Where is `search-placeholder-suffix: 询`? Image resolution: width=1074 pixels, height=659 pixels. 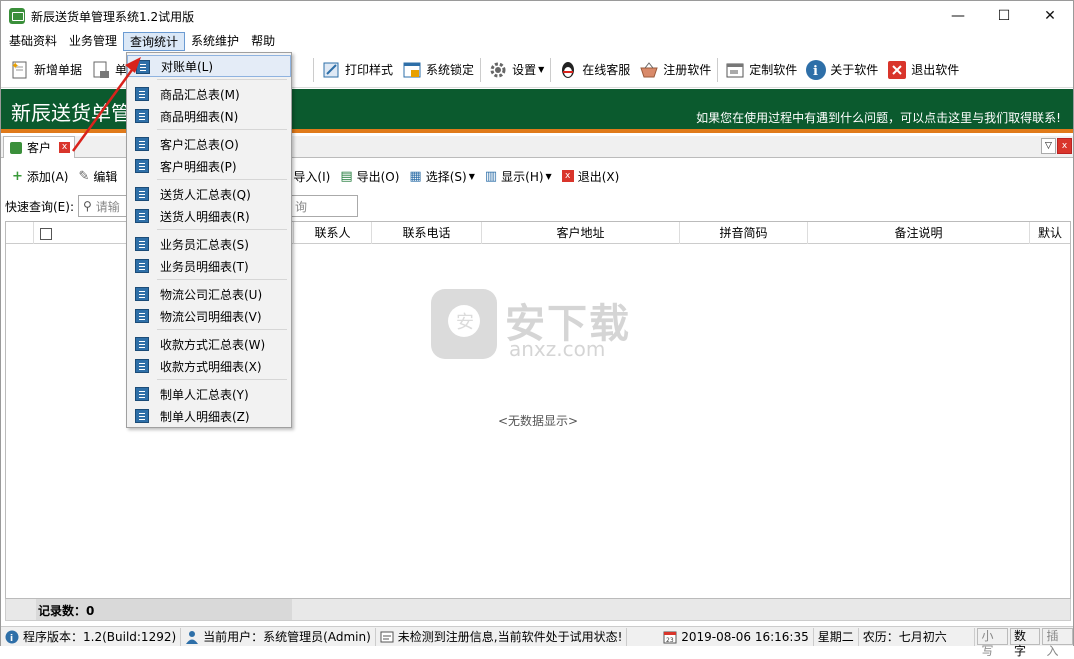 search-placeholder-suffix: 询 is located at coordinates (300, 206).